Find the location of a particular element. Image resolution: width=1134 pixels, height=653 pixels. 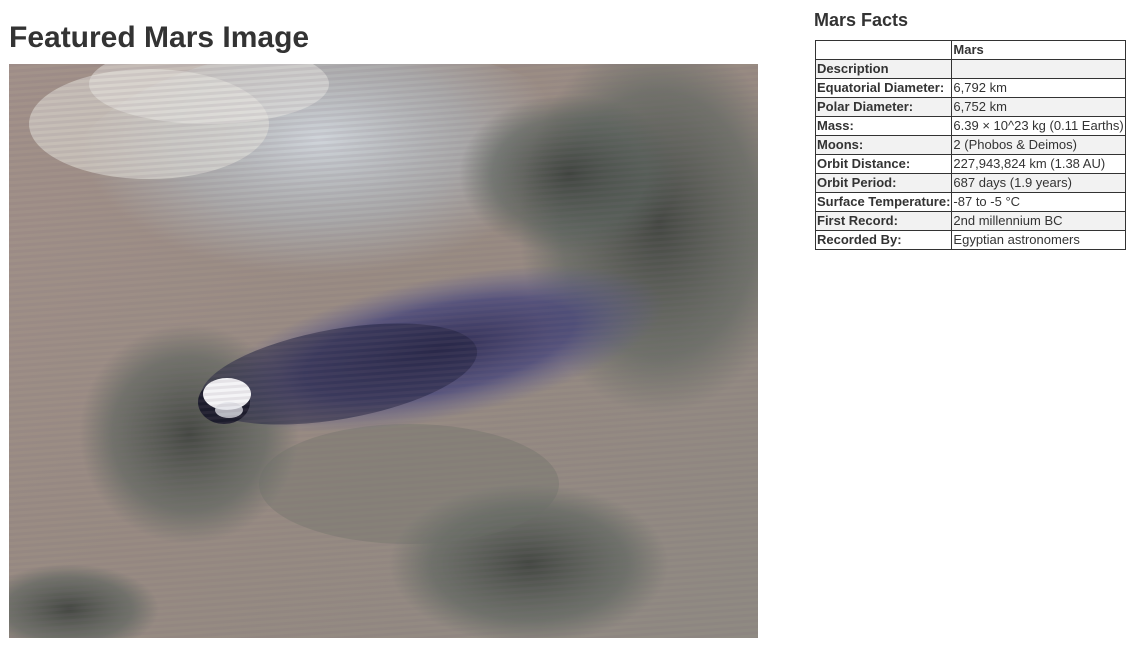

fact-label: Moons: is located at coordinates (883, 145).